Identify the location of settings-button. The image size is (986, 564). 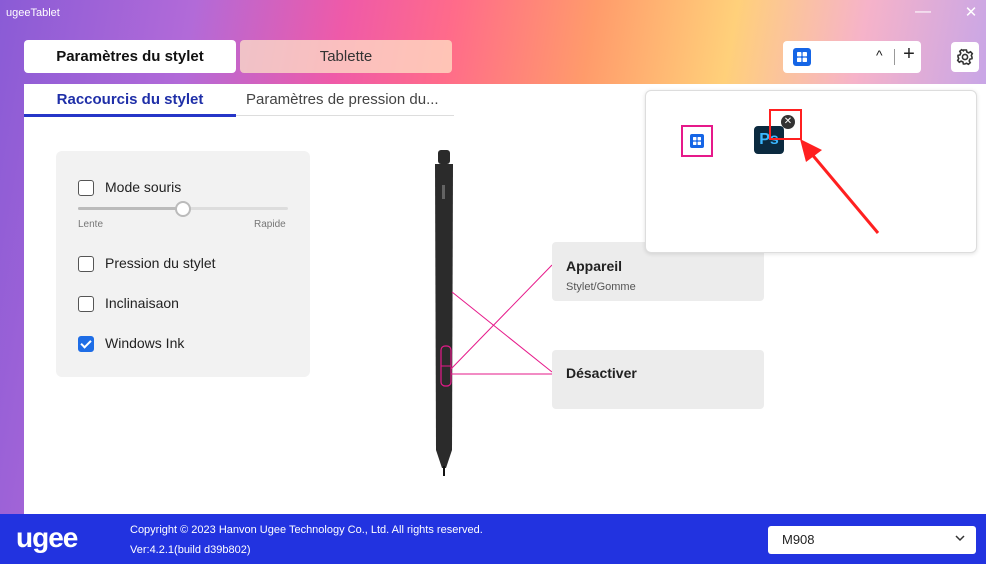
(965, 57).